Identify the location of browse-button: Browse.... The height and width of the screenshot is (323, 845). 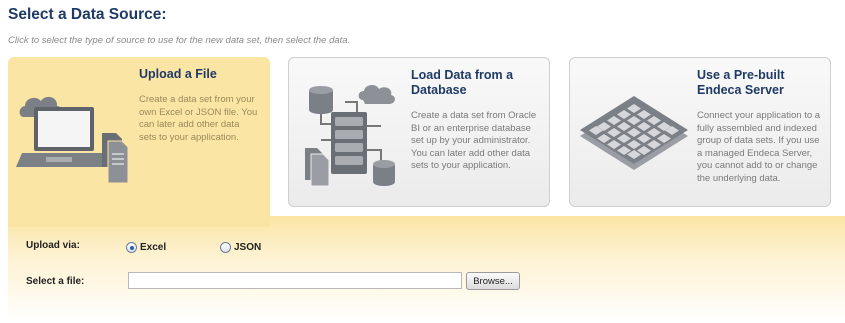
(493, 281).